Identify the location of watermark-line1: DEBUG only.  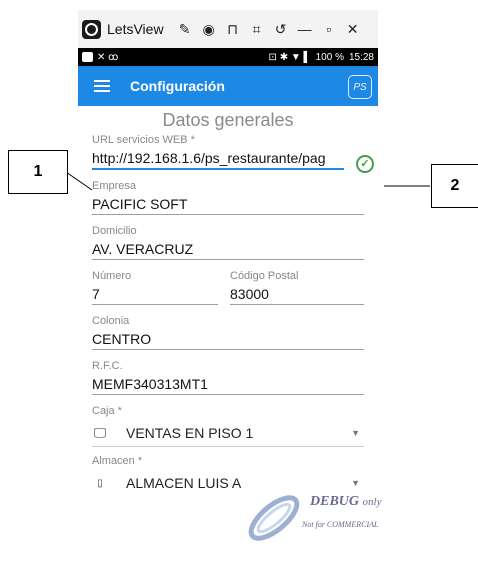
(346, 501).